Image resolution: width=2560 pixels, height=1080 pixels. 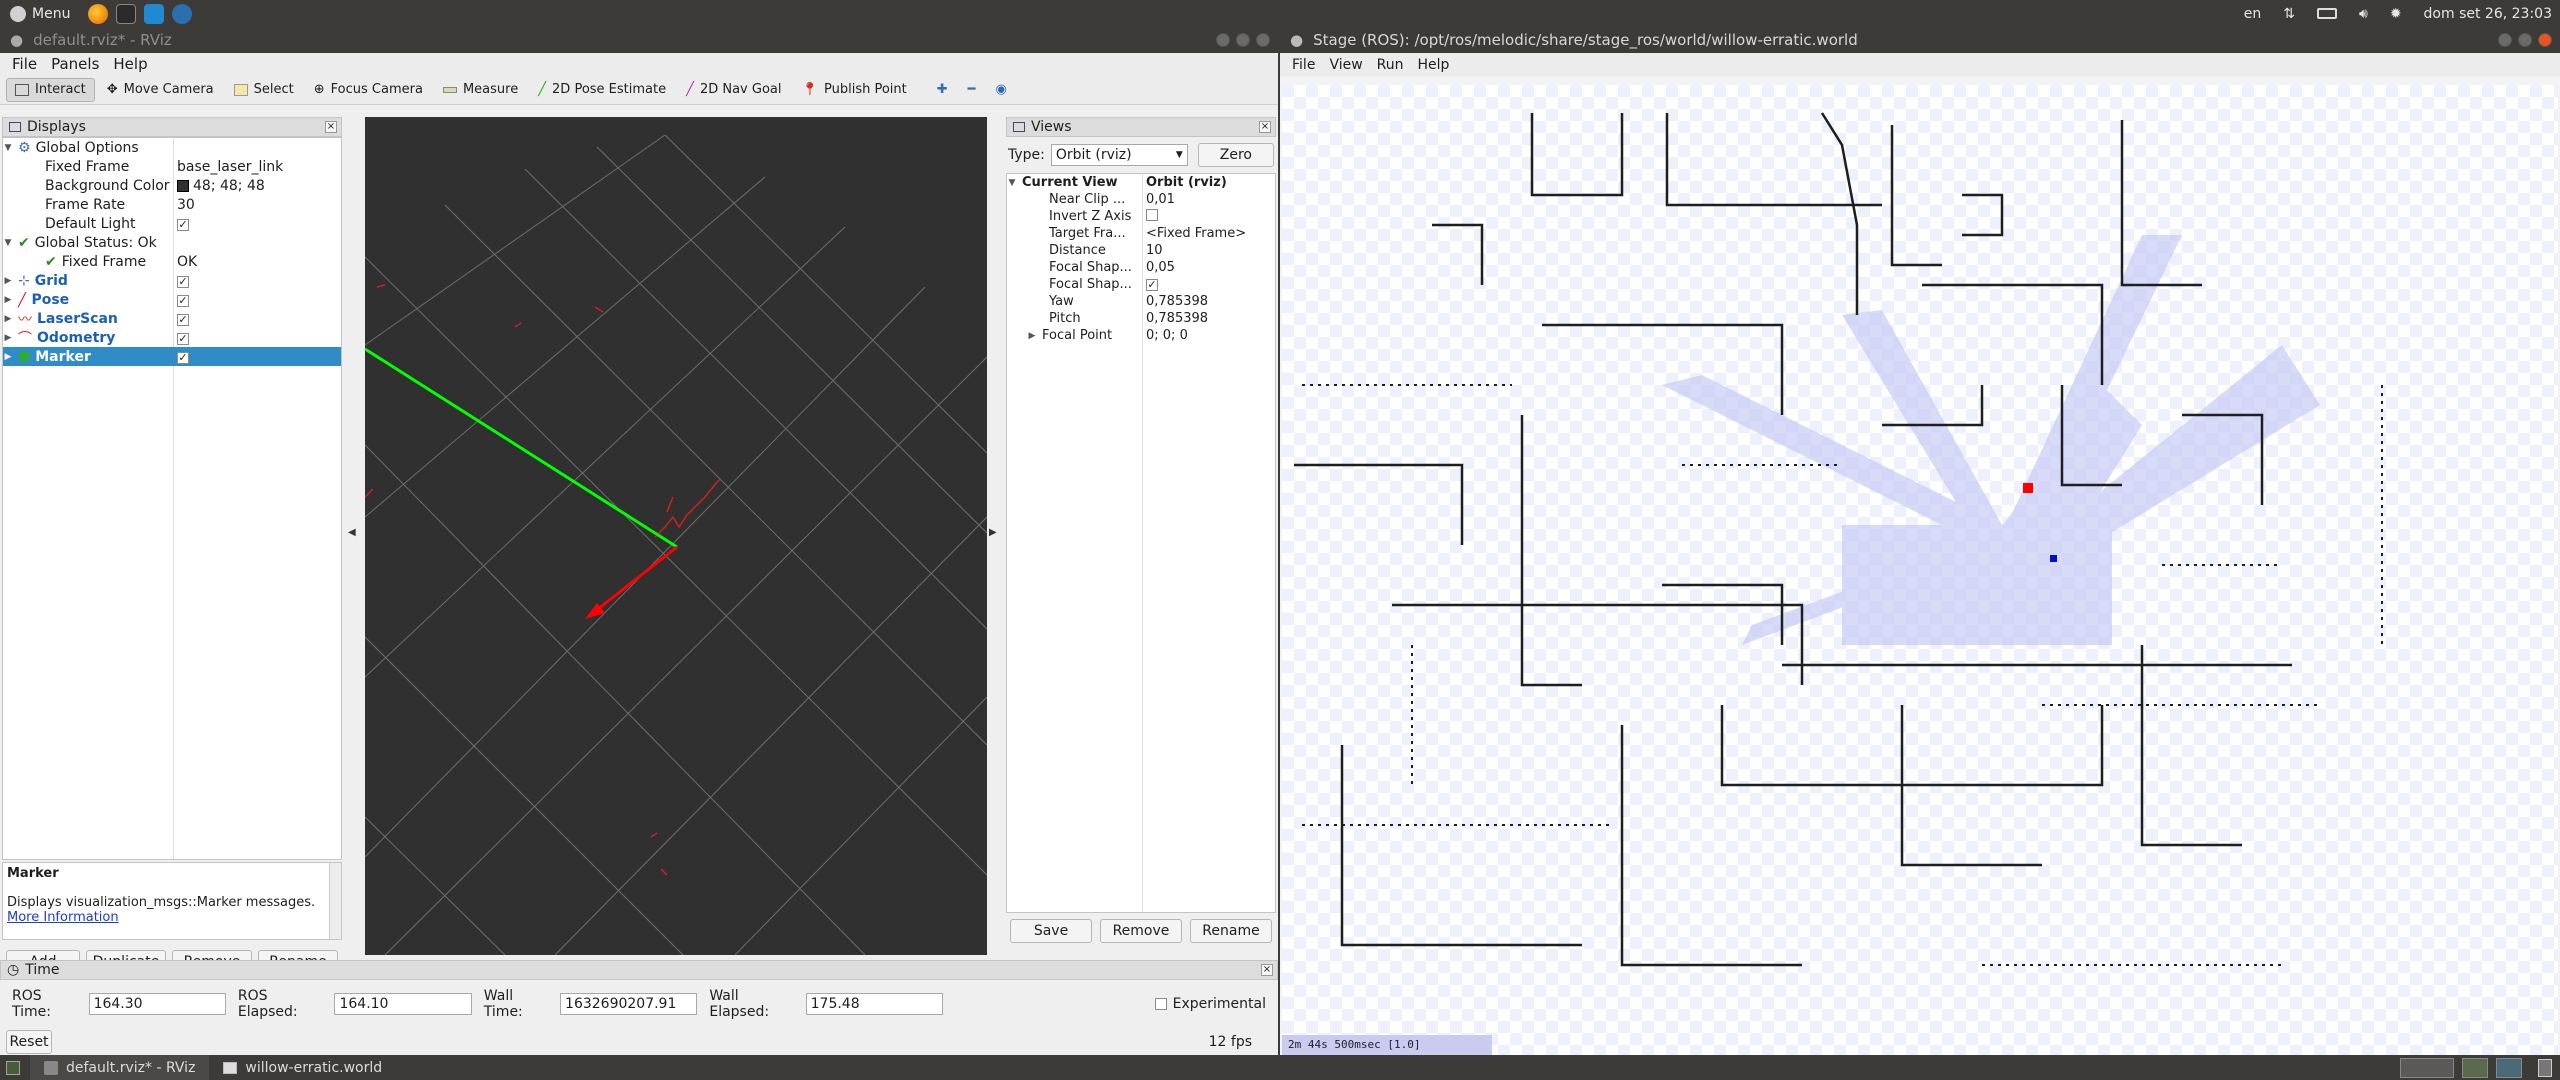 I want to click on workspace-3-icon, so click(x=2509, y=1067).